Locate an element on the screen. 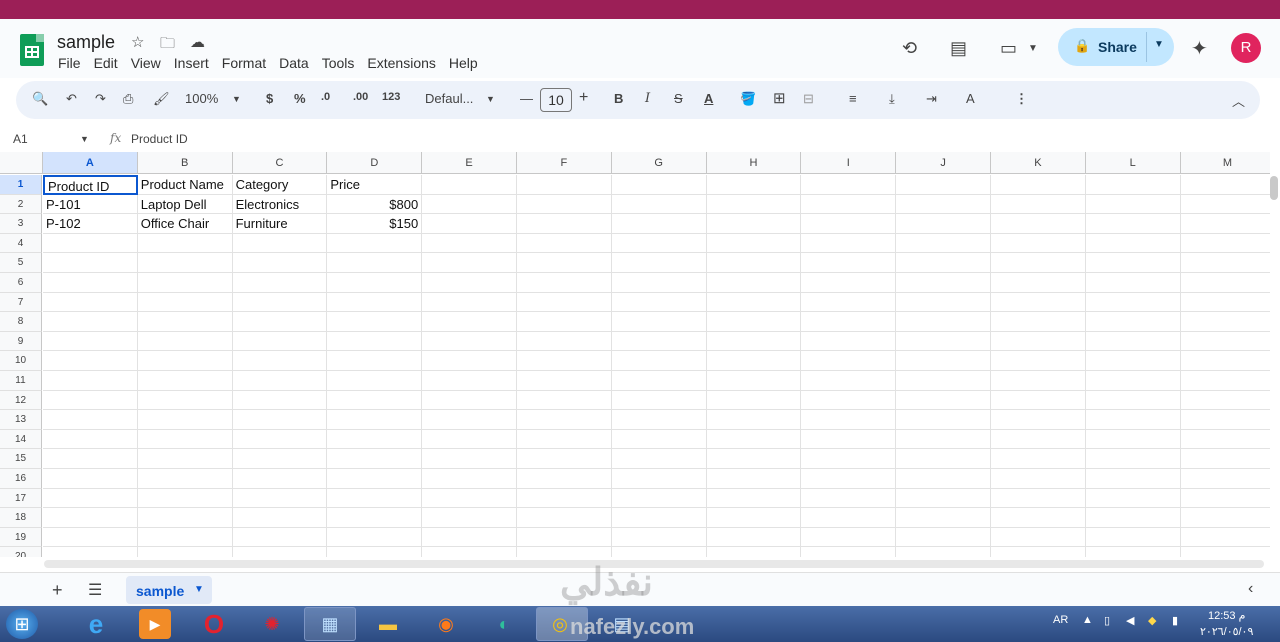 This screenshot has width=1280, height=642. cell-m8 is located at coordinates (1225, 322).